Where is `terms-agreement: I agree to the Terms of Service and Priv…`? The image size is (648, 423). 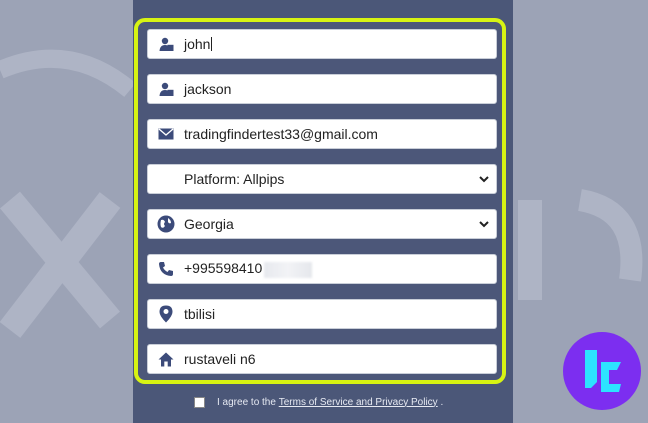 terms-agreement: I agree to the Terms of Service and Priv… is located at coordinates (344, 402).